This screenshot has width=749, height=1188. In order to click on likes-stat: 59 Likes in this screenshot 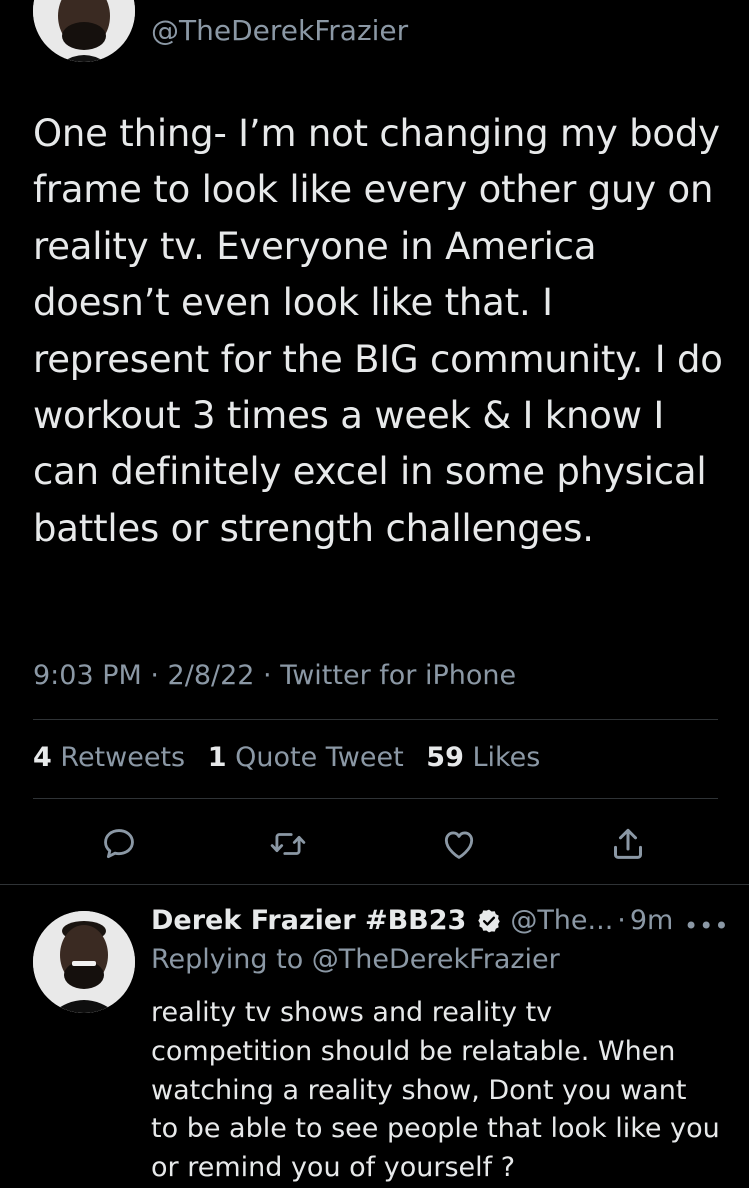, I will do `click(483, 757)`.